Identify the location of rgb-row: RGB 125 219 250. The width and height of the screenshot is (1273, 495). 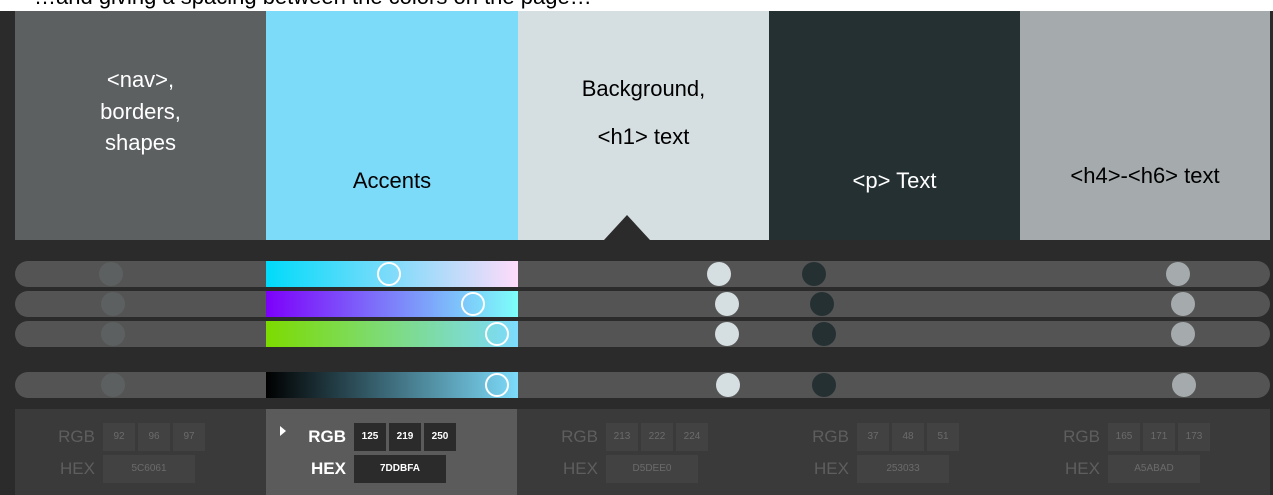
(362, 437).